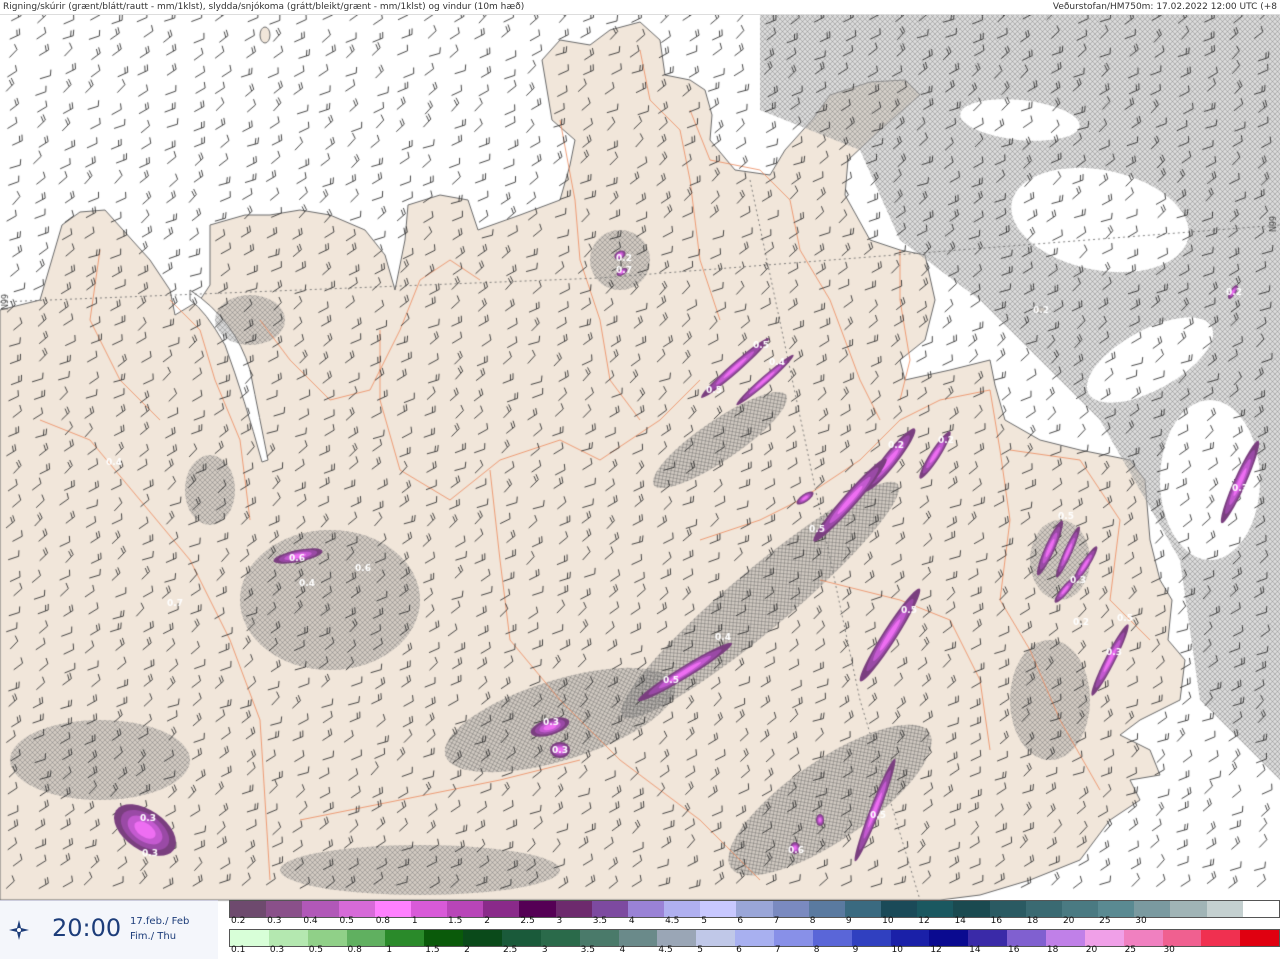 This screenshot has height=959, width=1280. What do you see at coordinates (776, 921) in the screenshot?
I see `snow-tick-label: 7` at bounding box center [776, 921].